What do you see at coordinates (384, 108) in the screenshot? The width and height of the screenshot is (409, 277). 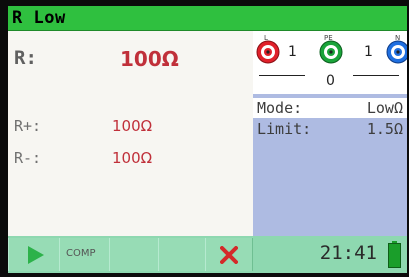 I see `mode-value: LowΩ` at bounding box center [384, 108].